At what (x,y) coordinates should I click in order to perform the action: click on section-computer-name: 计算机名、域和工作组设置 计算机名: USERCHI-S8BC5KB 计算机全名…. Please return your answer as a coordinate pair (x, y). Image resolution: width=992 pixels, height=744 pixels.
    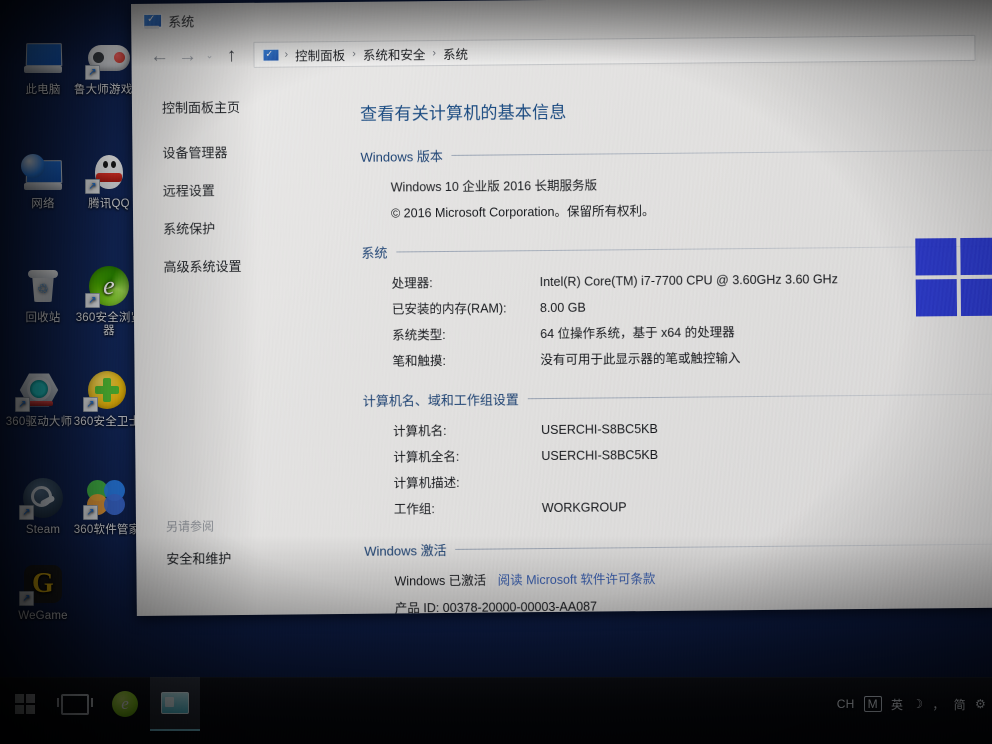
    Looking at the image, I should click on (677, 454).